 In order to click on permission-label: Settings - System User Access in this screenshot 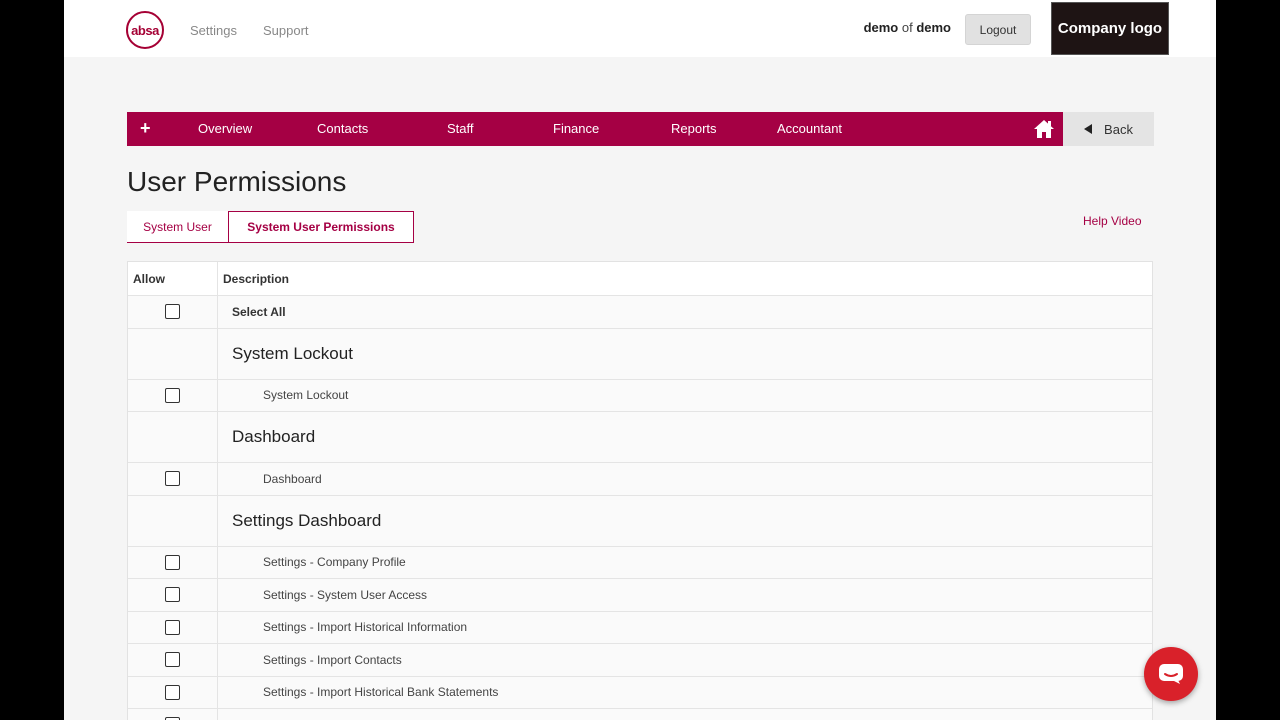, I will do `click(345, 594)`.